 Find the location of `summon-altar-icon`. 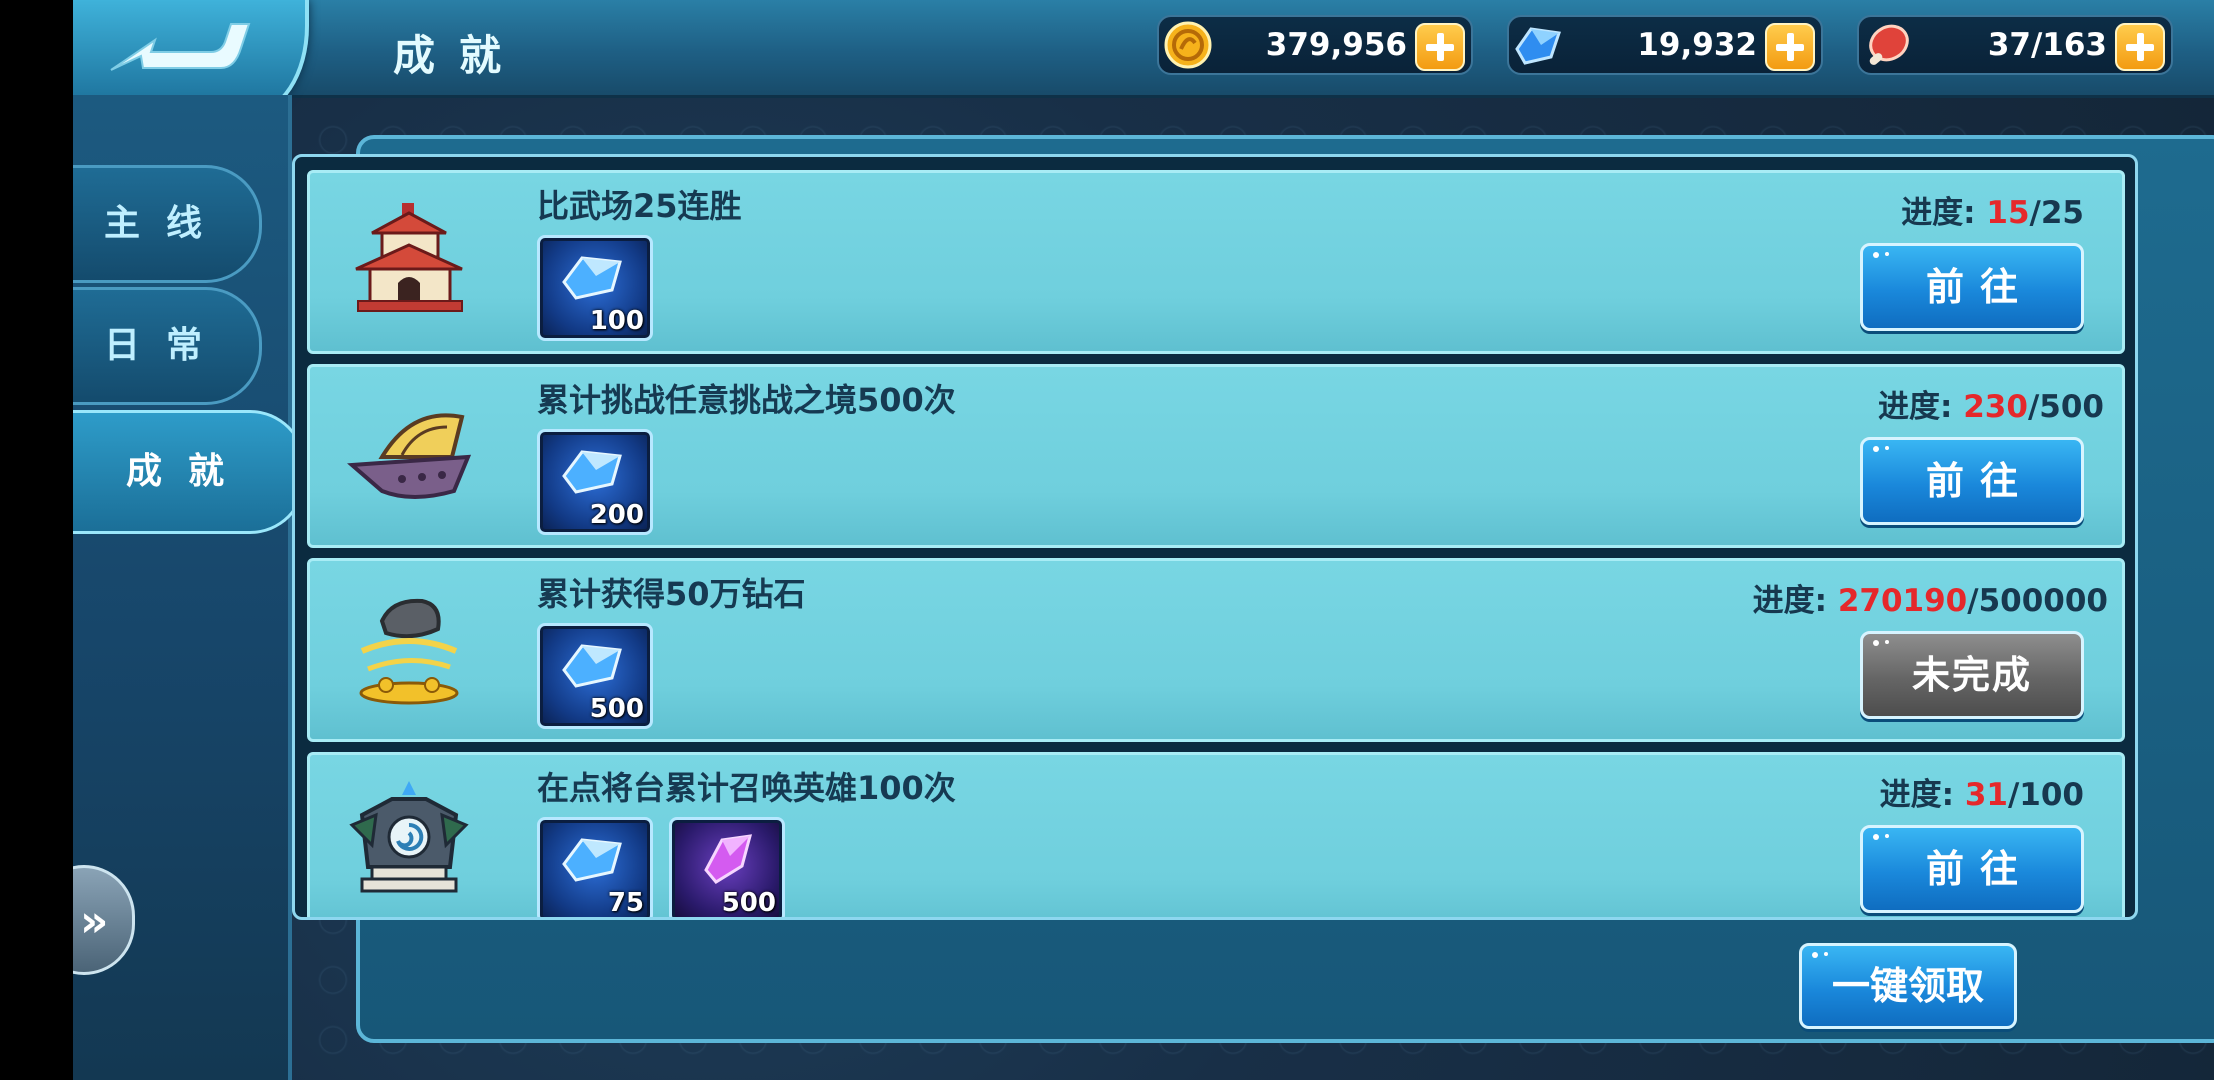

summon-altar-icon is located at coordinates (409, 842).